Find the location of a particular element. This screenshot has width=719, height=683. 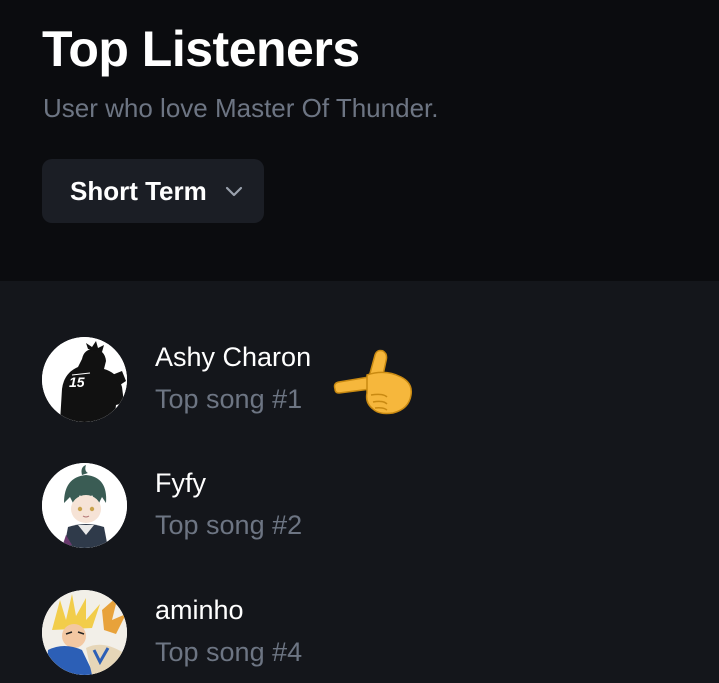

pointing-hand-icon is located at coordinates (373, 383).